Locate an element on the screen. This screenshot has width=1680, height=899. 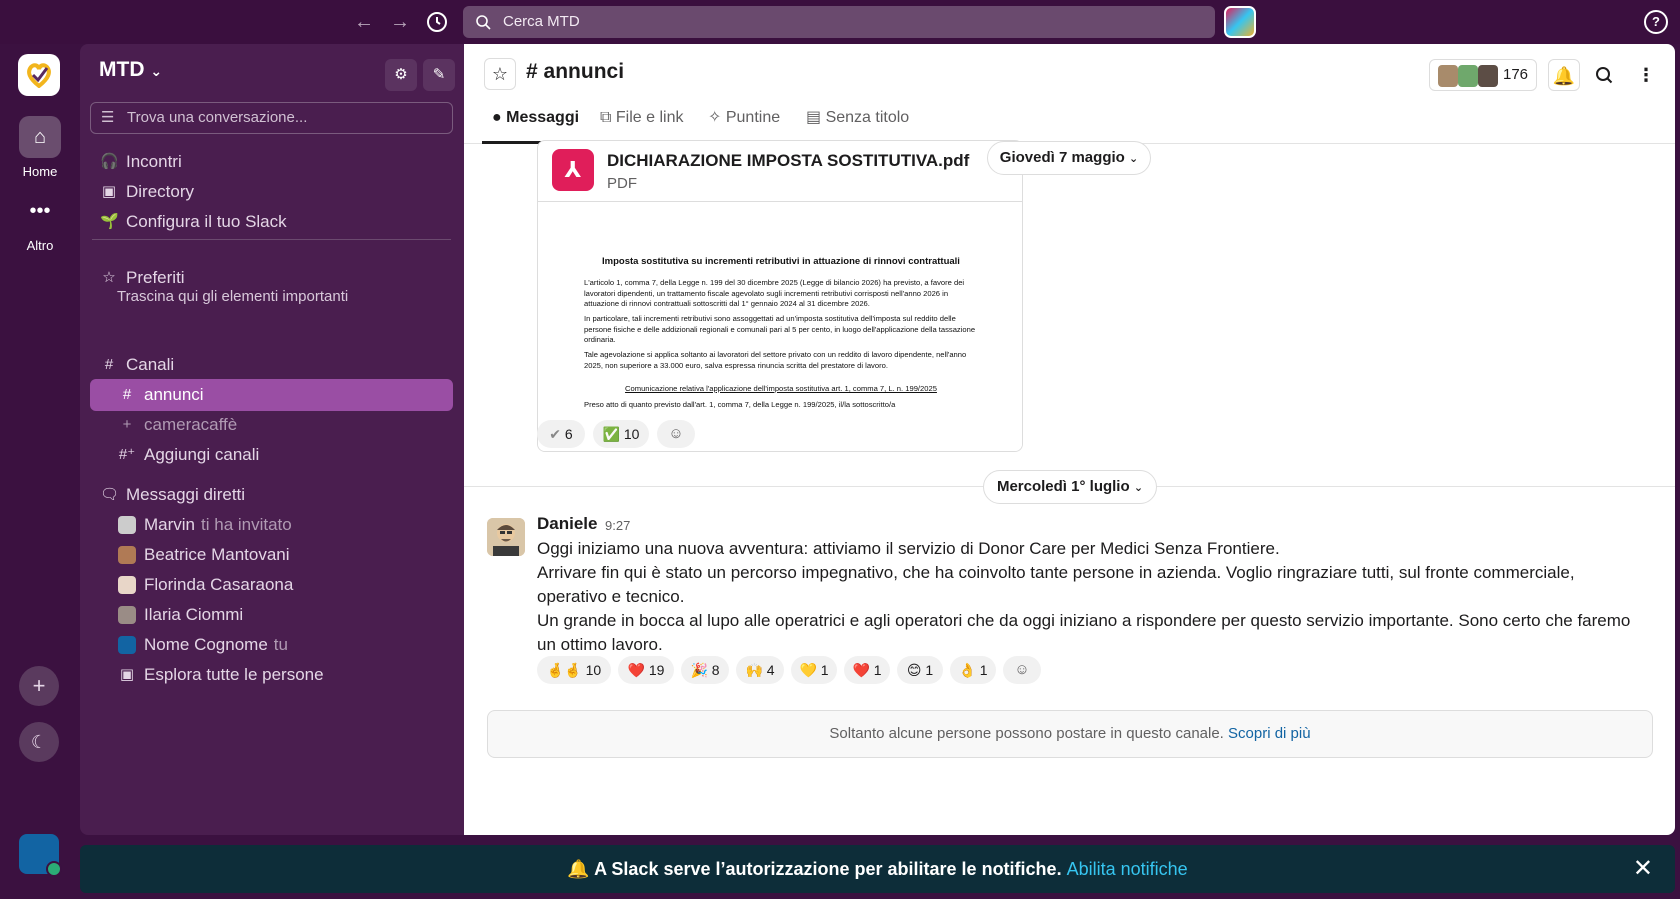
sidebar-item-add-channels: #⁺ Aggiungi canali is located at coordinates (271, 455).